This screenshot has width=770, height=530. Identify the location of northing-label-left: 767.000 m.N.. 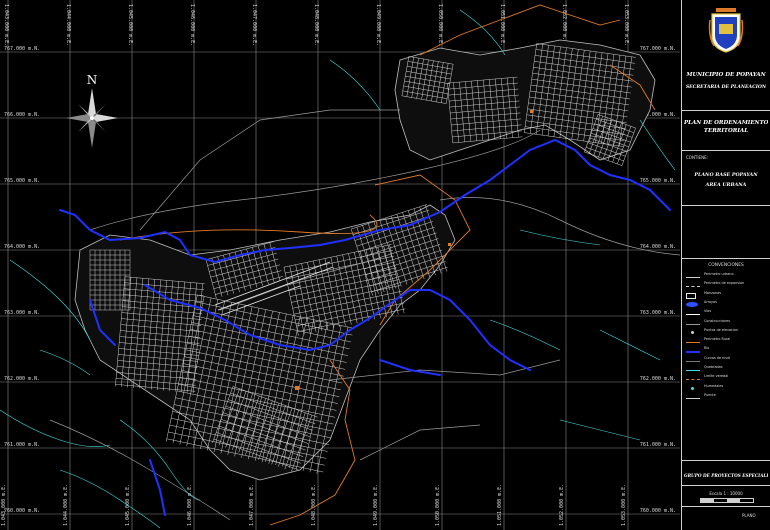
(22, 49).